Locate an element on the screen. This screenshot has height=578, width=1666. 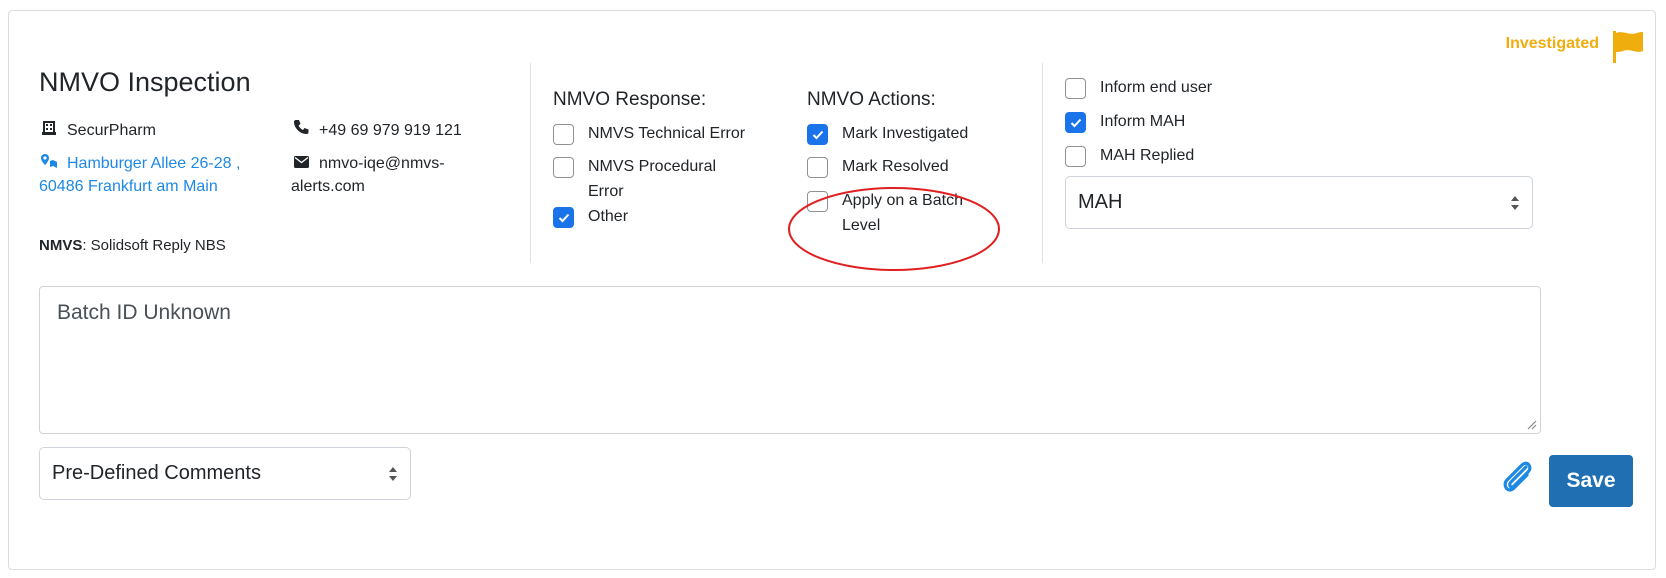
checkbox-label: Other is located at coordinates (608, 216).